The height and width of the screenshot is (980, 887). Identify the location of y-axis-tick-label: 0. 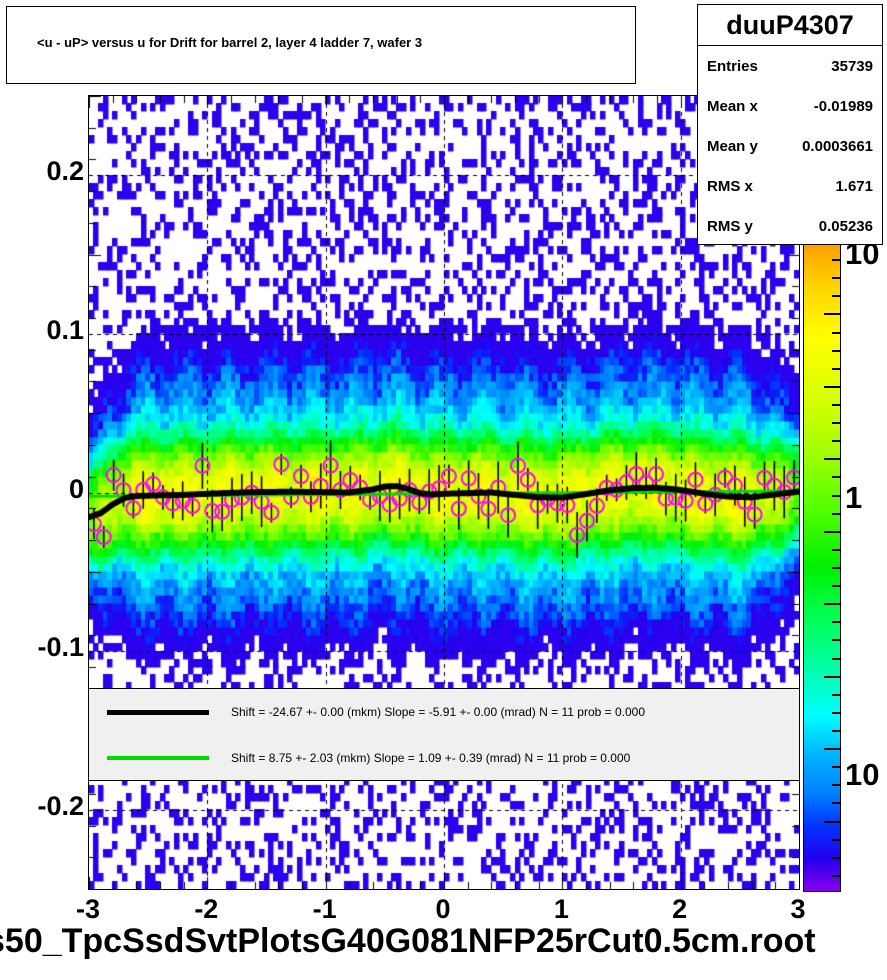
(76, 488).